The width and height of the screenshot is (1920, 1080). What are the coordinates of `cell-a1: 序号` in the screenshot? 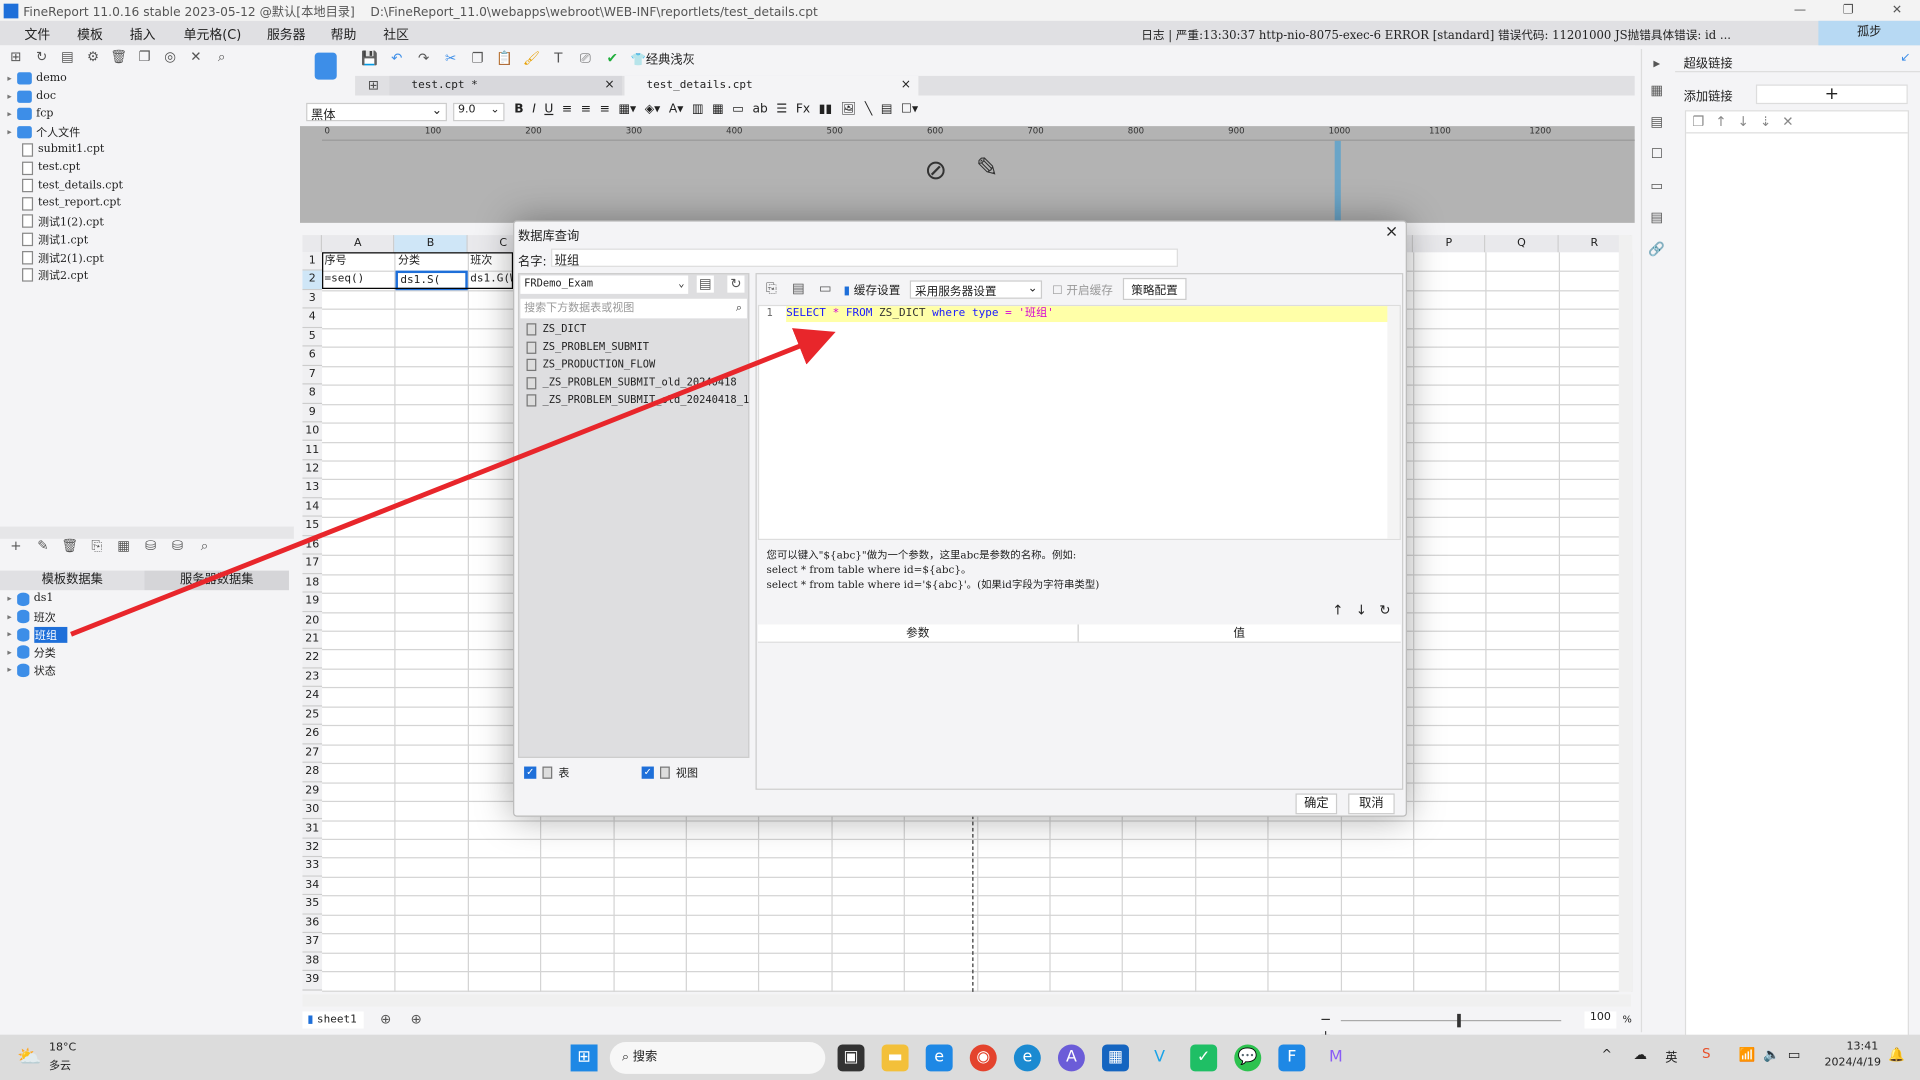 It's located at (358, 261).